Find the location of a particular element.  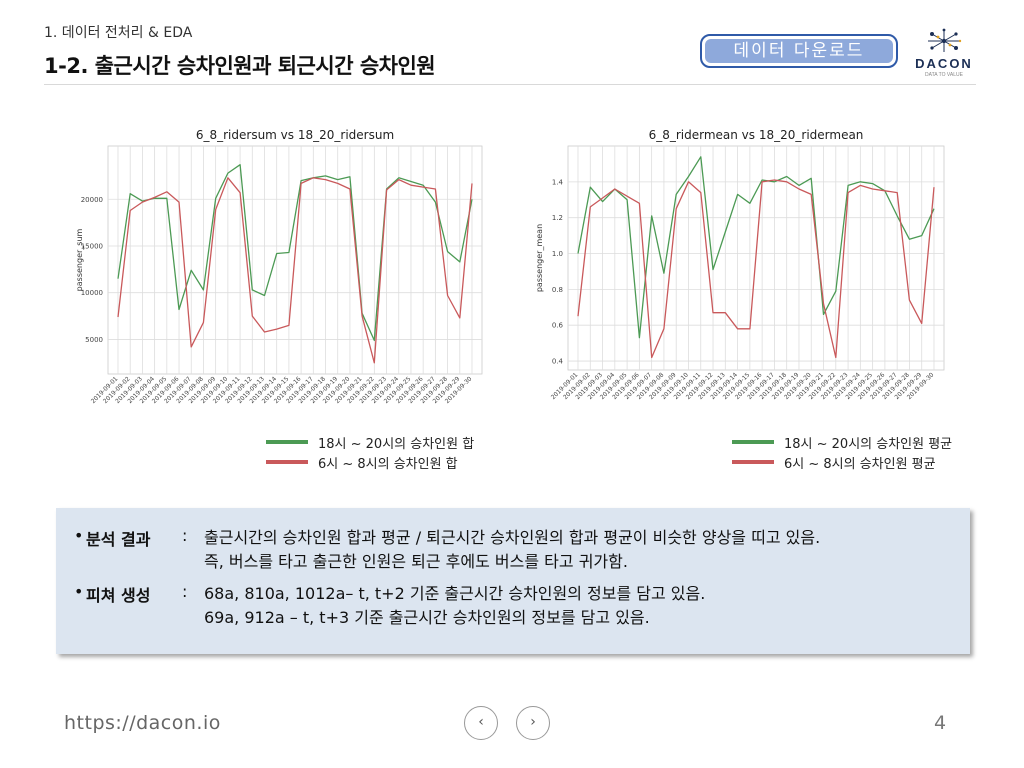

y-tick-label: 1.0 is located at coordinates (557, 254).